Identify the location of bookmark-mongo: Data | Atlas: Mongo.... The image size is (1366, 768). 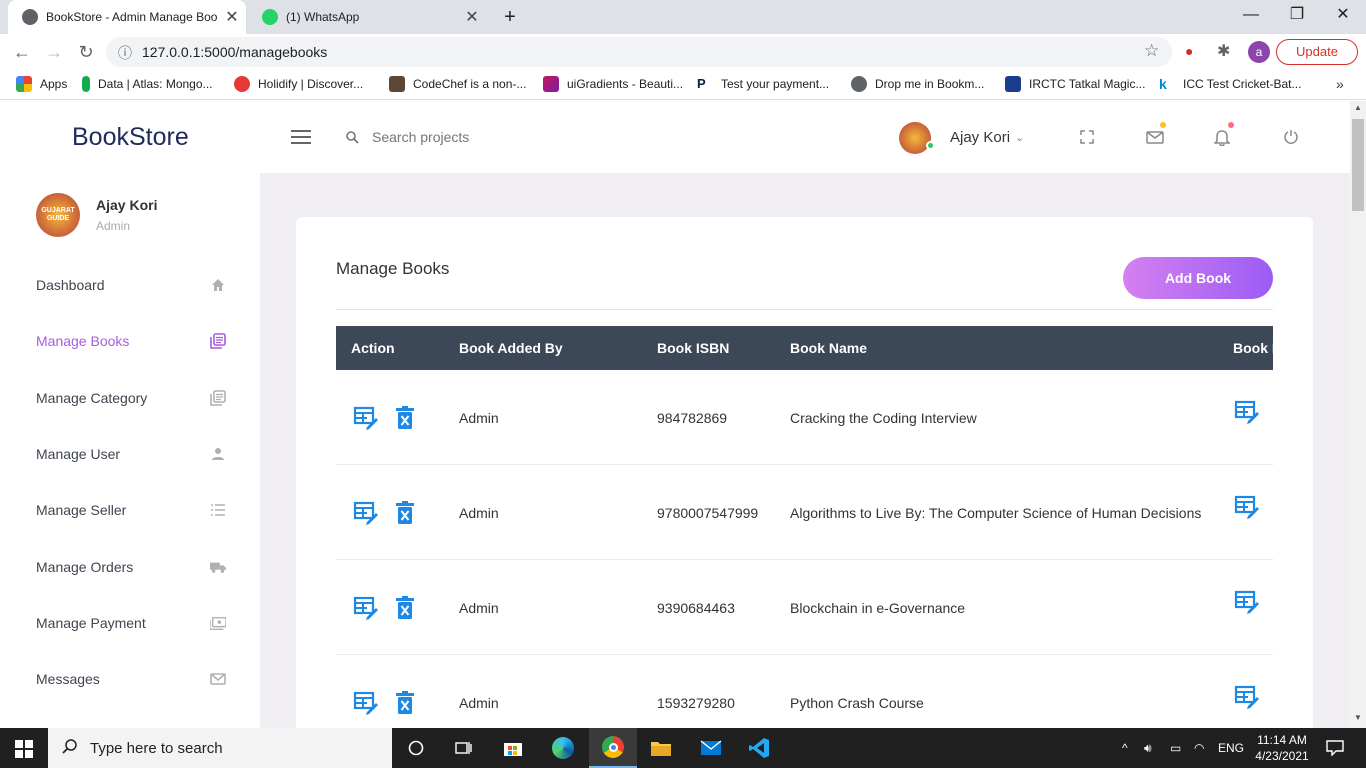
(147, 84).